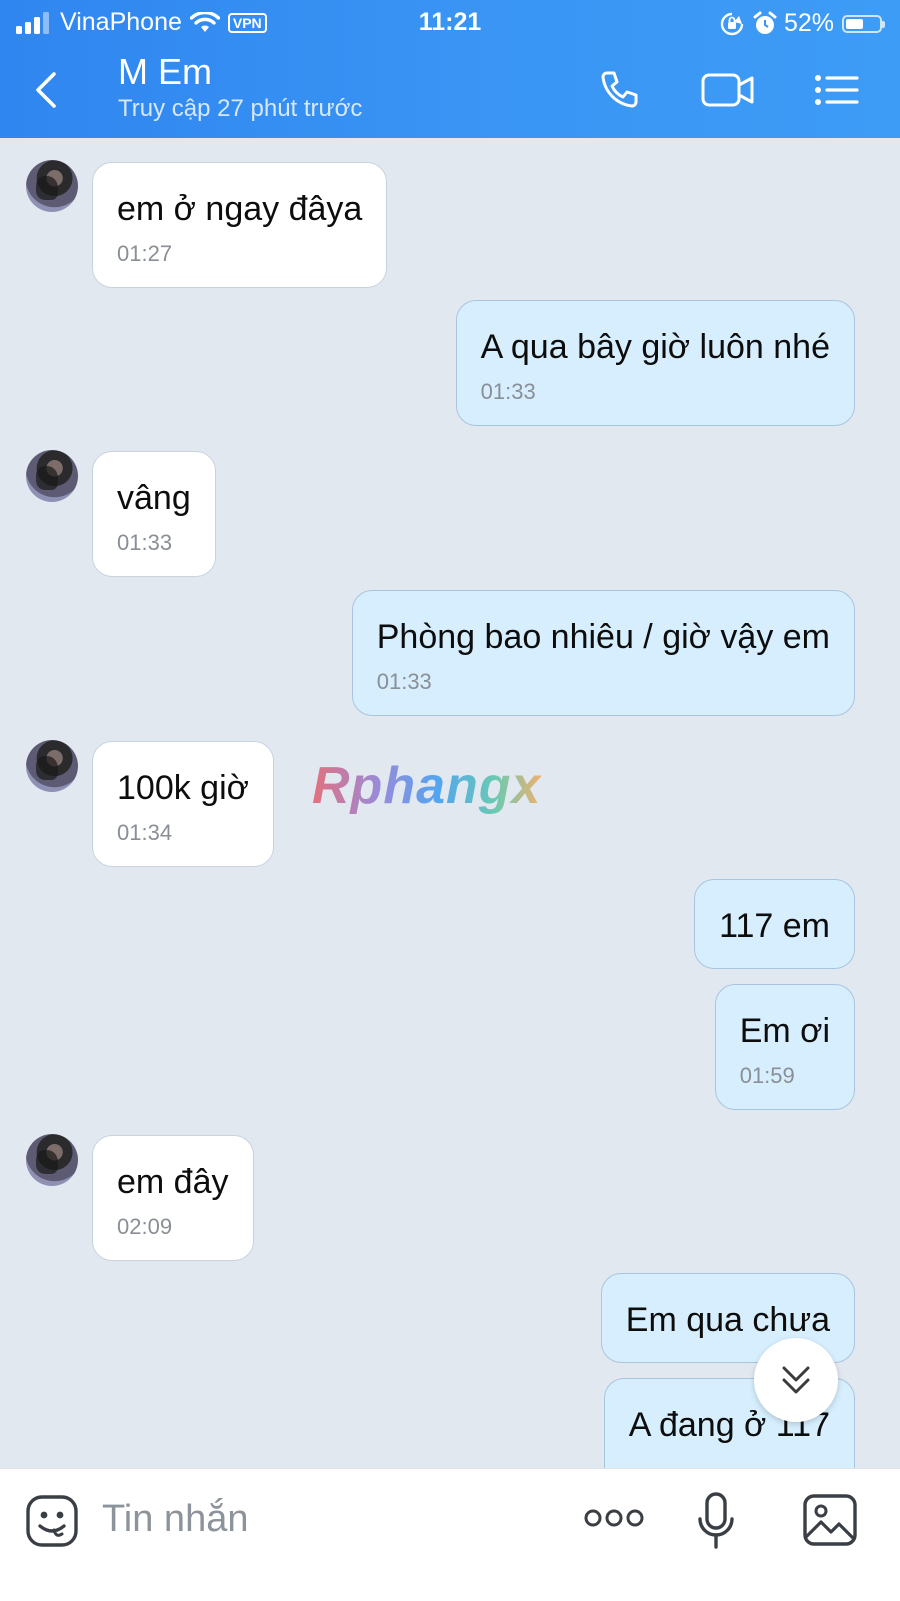 The image size is (900, 1601). I want to click on message-text: em đây, so click(173, 1182).